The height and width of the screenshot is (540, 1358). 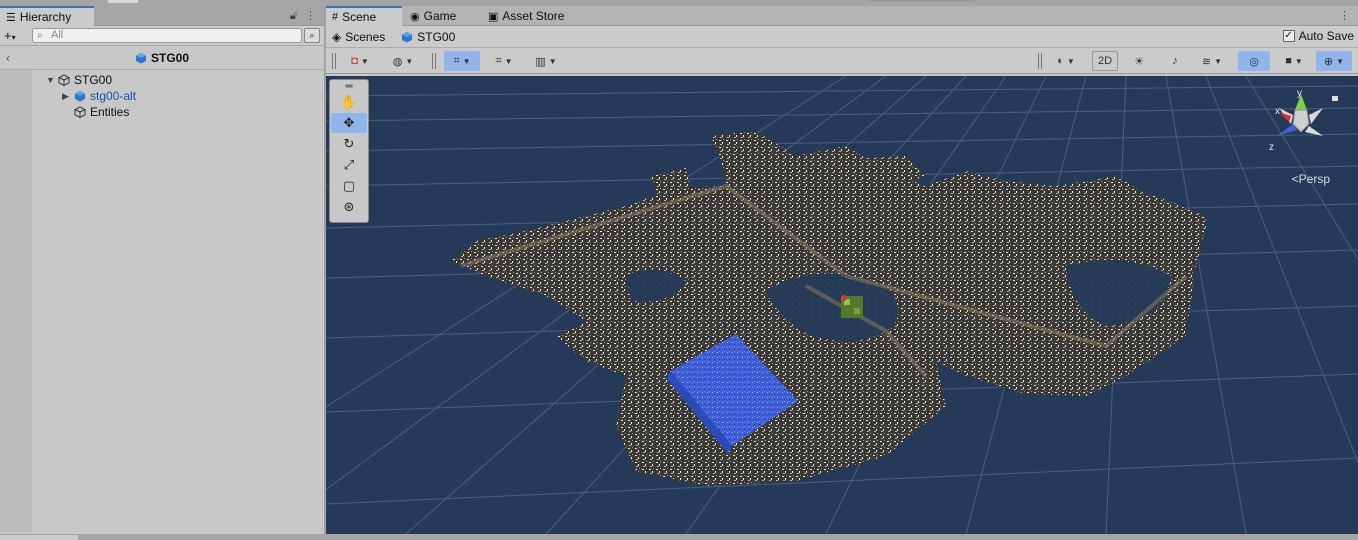 I want to click on tree-gutter, so click(x=16, y=301).